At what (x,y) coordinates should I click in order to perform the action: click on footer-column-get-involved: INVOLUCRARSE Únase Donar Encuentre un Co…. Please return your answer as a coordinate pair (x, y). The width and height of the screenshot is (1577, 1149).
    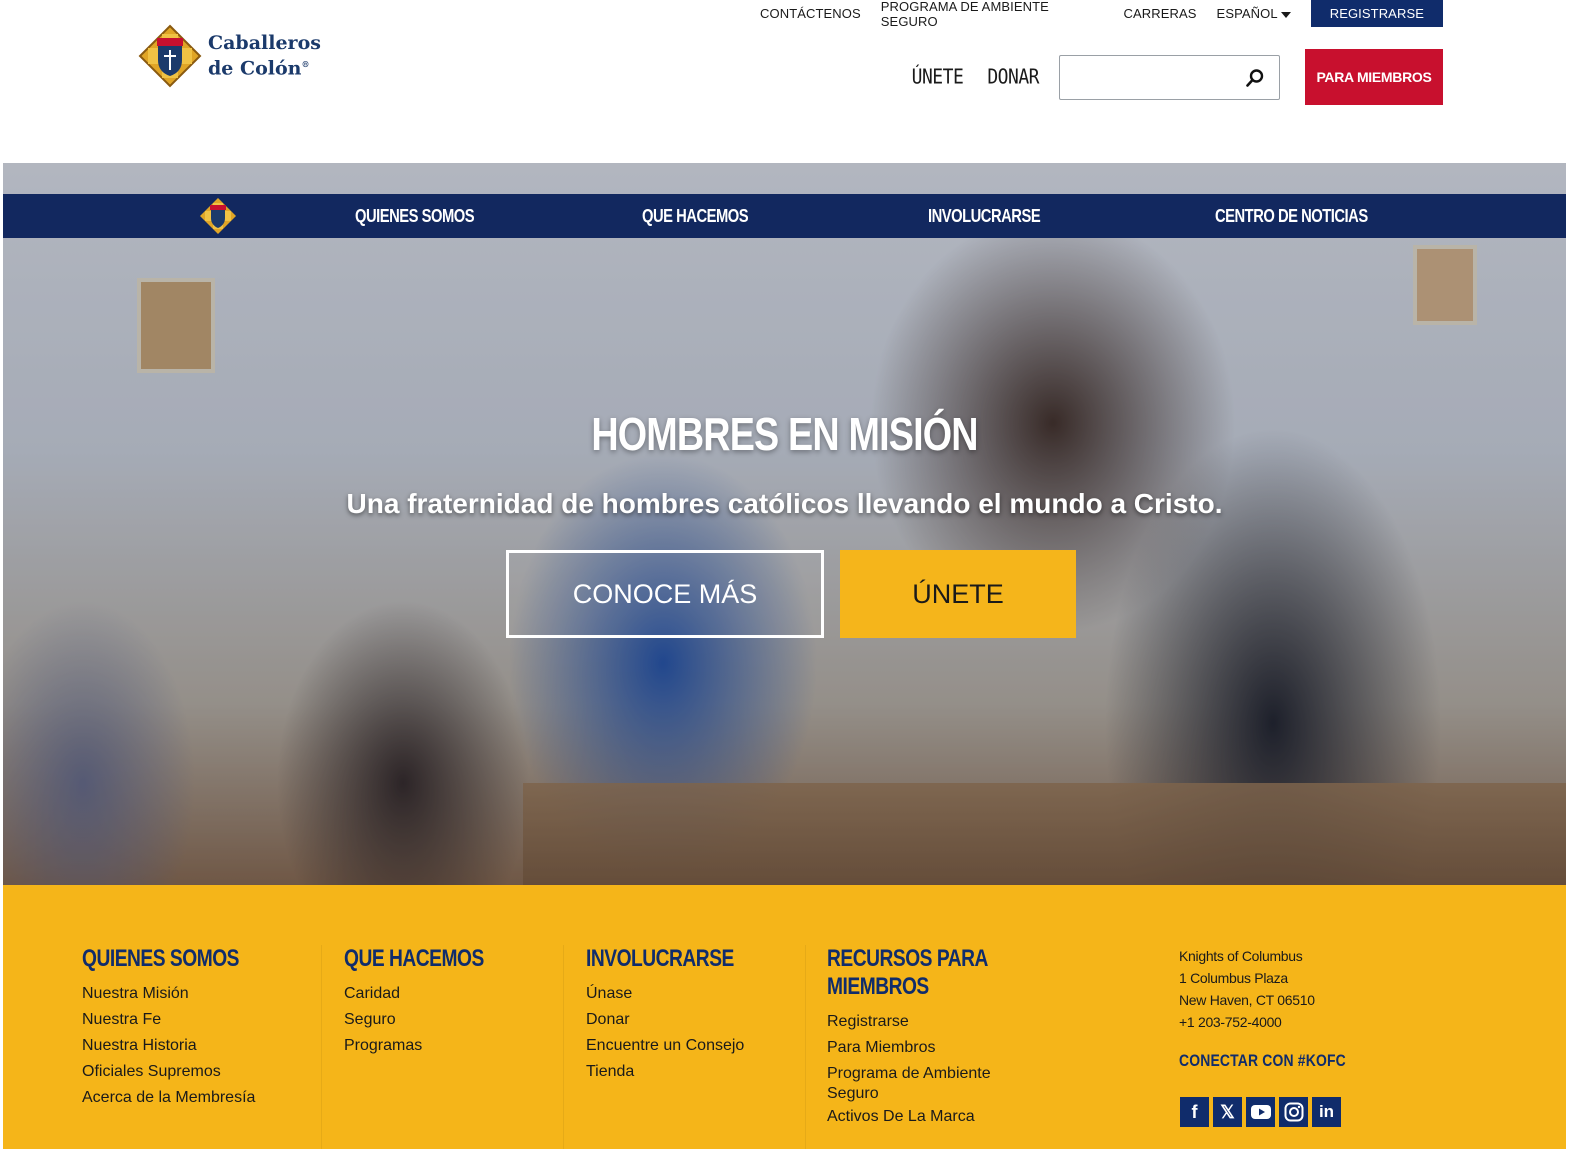
    Looking at the image, I should click on (678, 1015).